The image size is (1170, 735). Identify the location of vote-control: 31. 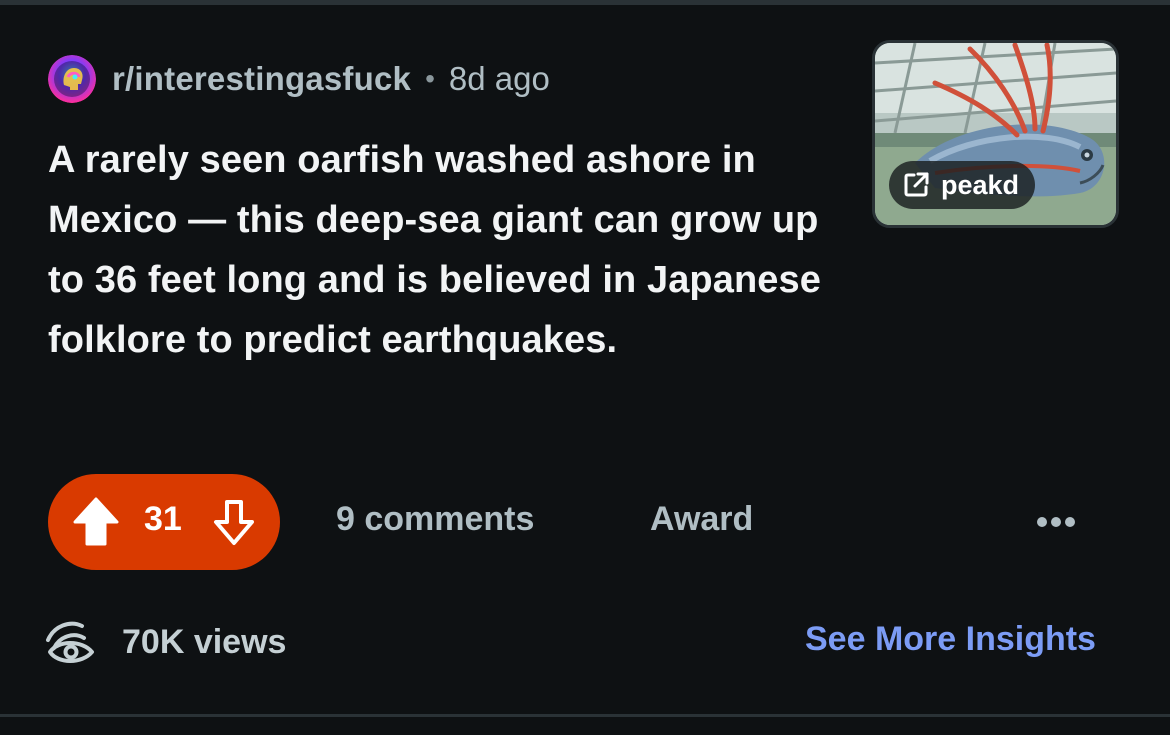
(164, 522).